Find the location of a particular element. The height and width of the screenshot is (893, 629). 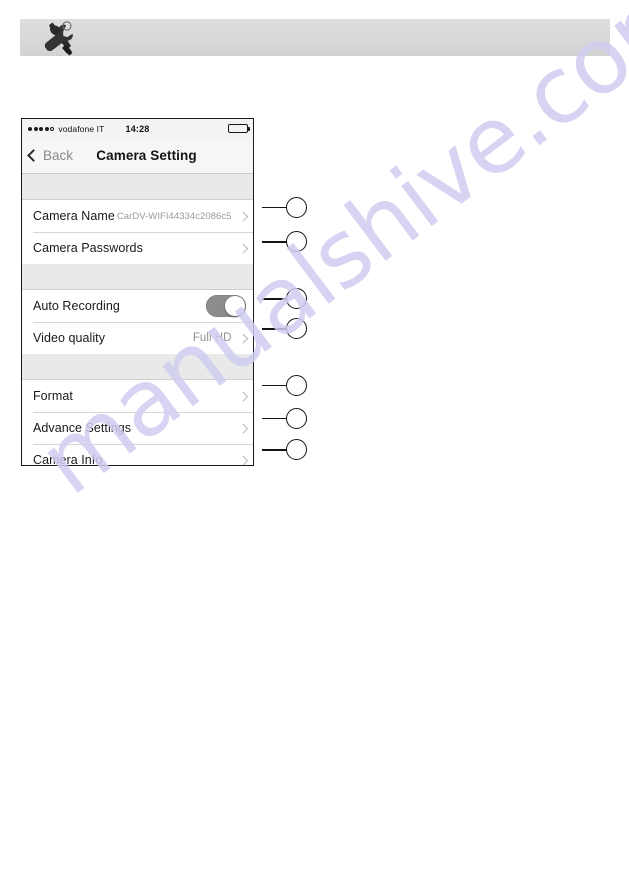

status-bar: vodafone IT 14:28 is located at coordinates (137, 128).